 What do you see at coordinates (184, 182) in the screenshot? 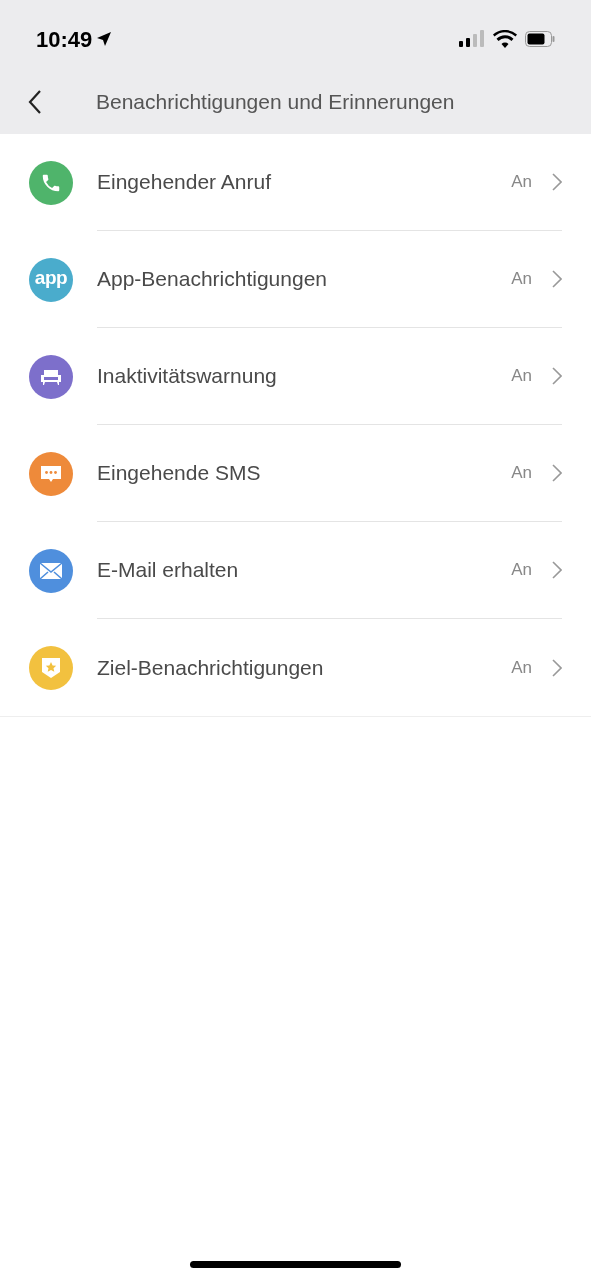
I see `row-label: Eingehender Anruf` at bounding box center [184, 182].